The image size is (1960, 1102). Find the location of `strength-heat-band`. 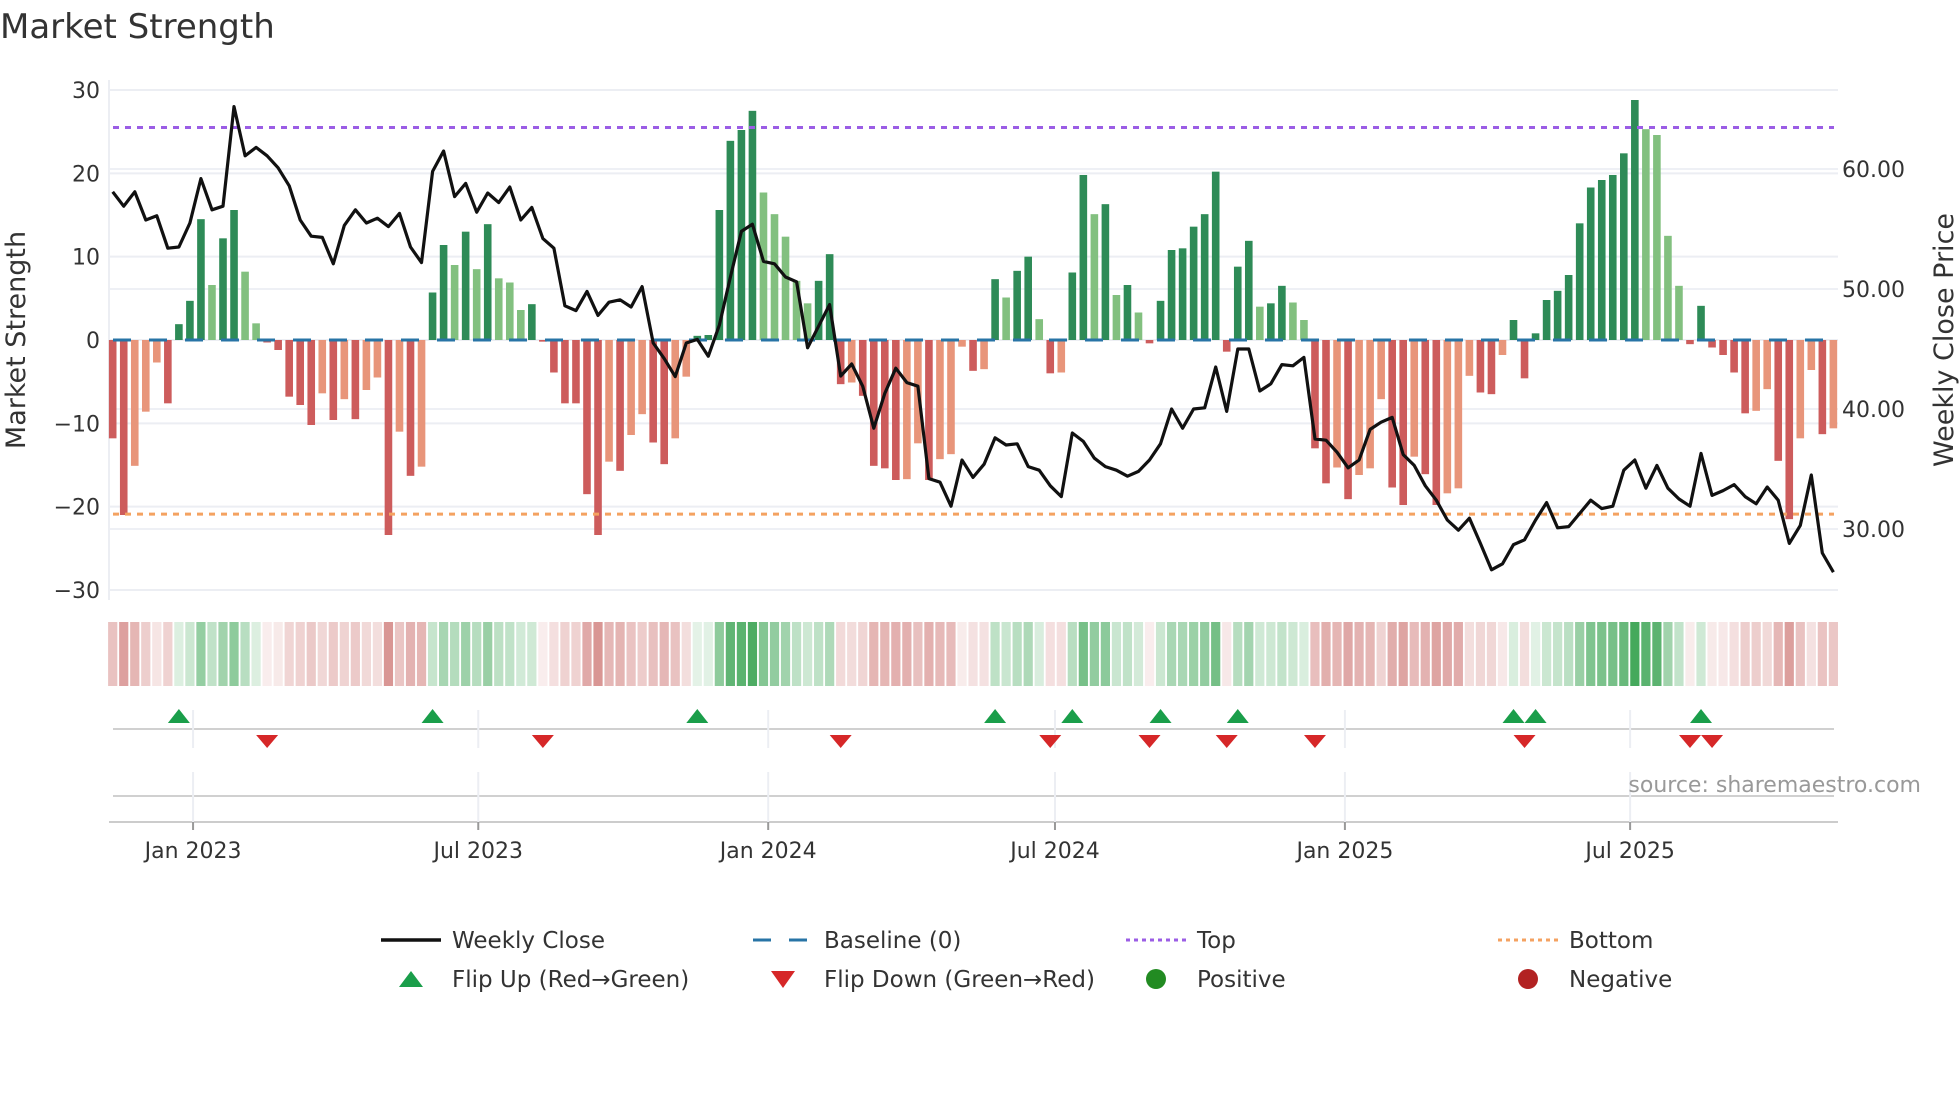

strength-heat-band is located at coordinates (973, 654).